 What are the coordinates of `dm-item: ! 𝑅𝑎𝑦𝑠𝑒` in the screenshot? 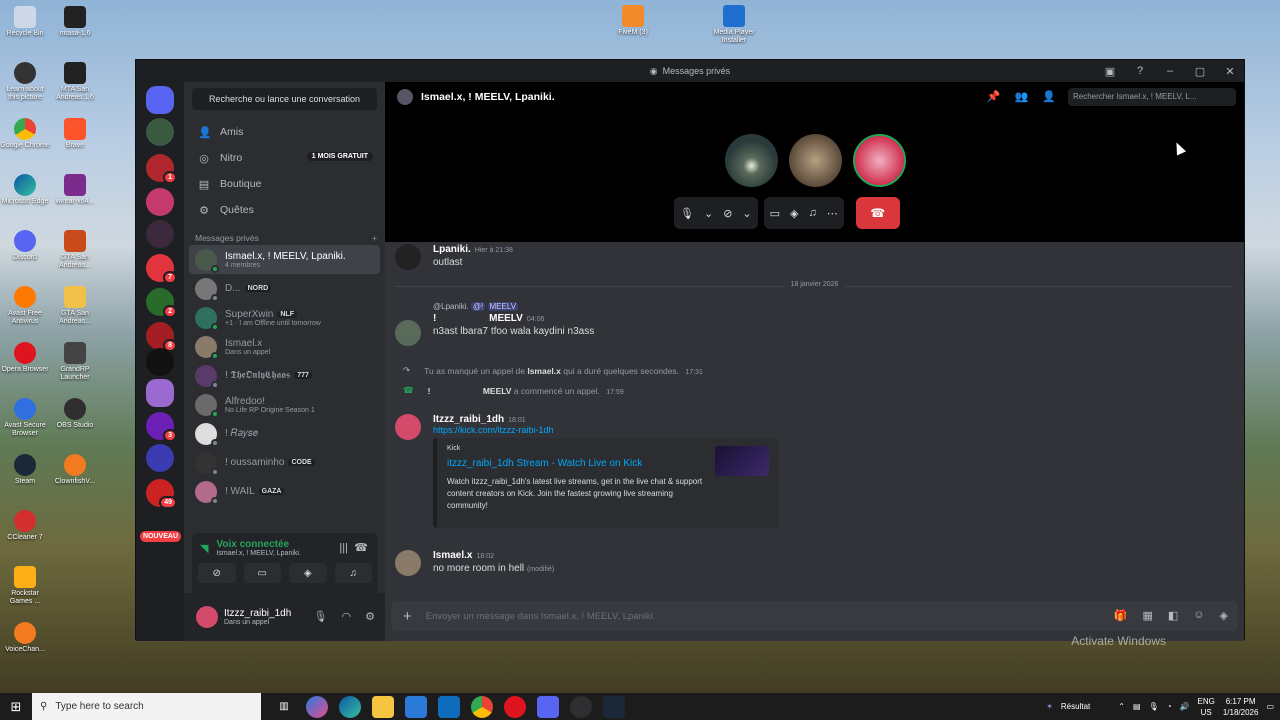 It's located at (284, 433).